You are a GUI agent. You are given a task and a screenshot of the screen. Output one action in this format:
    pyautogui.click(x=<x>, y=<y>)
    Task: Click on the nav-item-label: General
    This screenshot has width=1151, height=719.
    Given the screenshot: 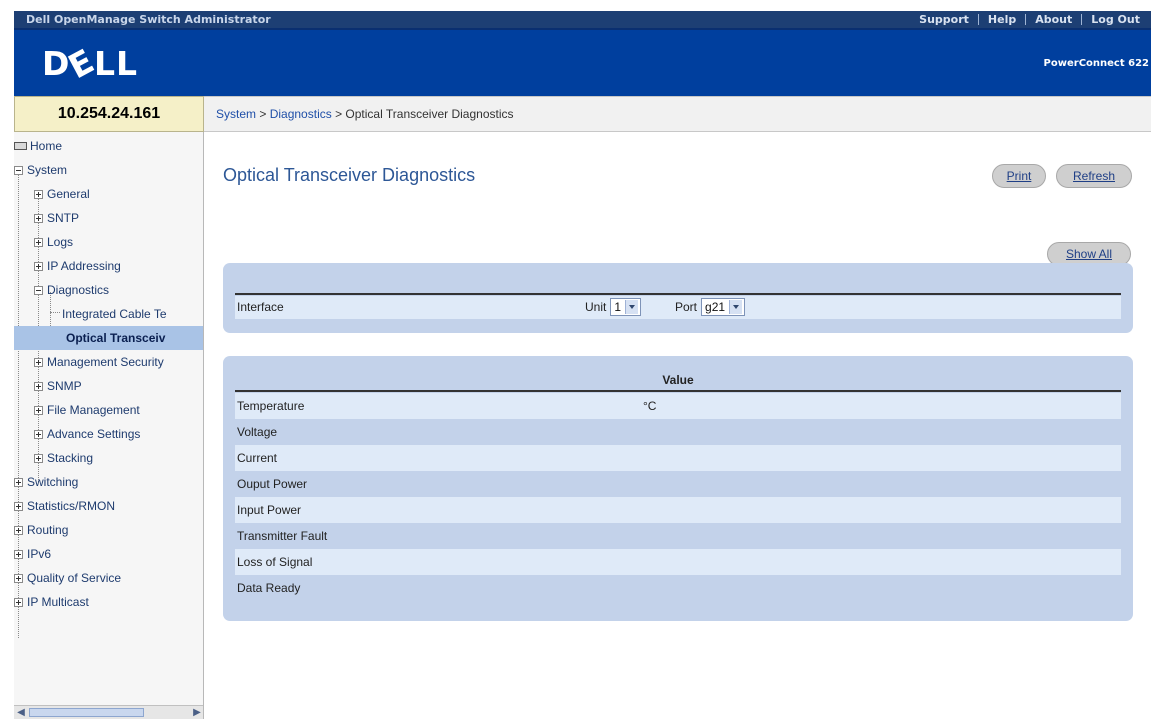 What is the action you would take?
    pyautogui.click(x=68, y=194)
    